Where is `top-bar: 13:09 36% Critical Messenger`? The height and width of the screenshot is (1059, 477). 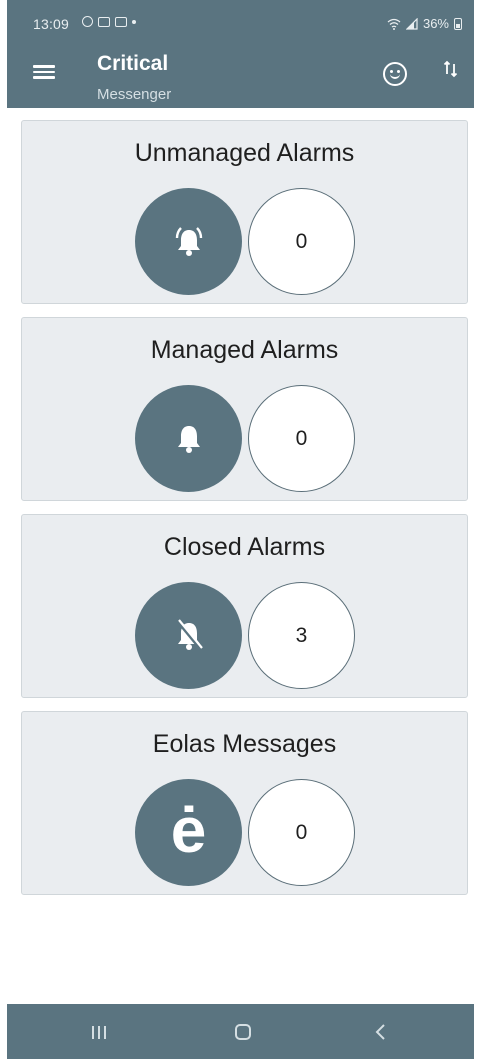 top-bar: 13:09 36% Critical Messenger is located at coordinates (240, 54).